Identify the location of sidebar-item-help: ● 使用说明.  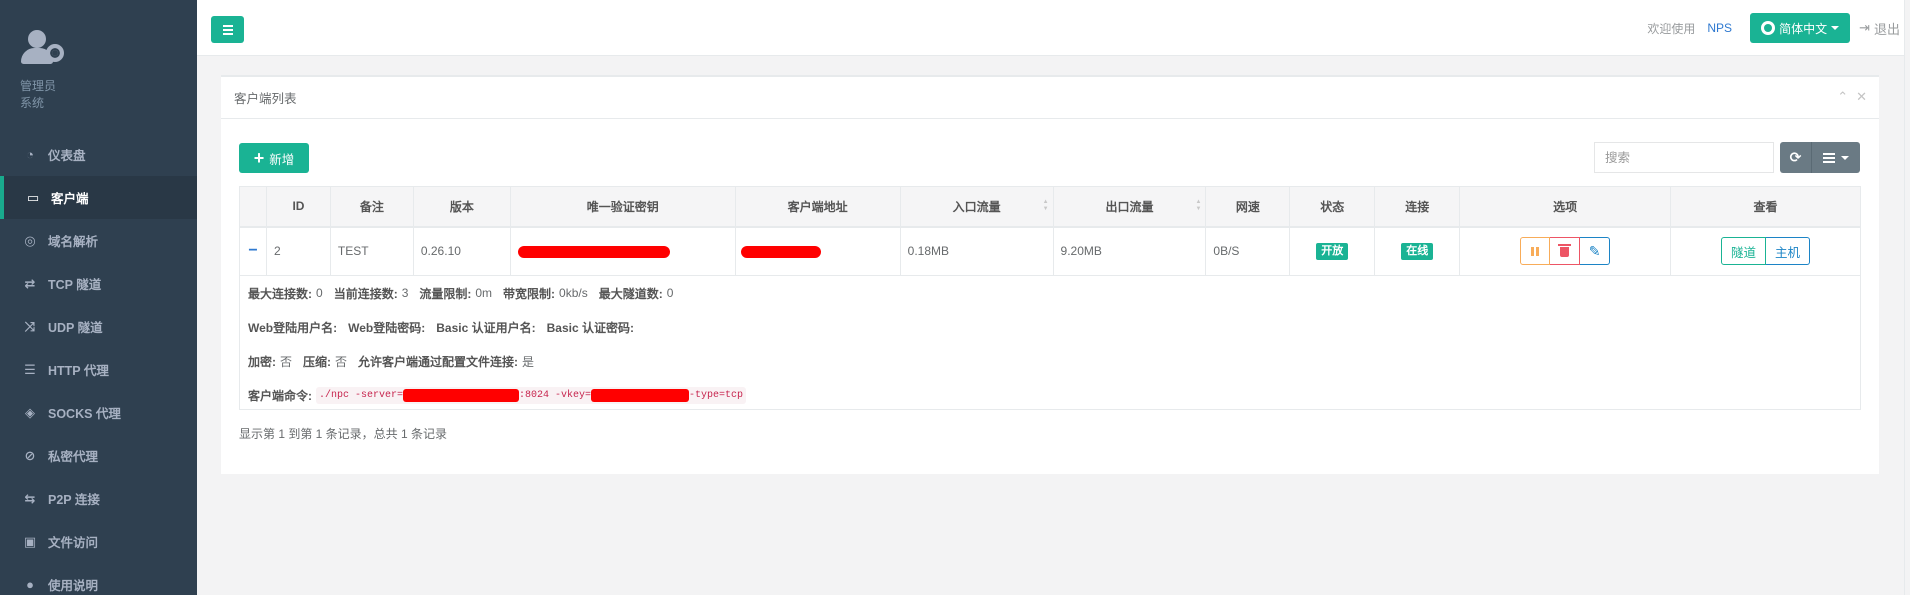
(98, 579).